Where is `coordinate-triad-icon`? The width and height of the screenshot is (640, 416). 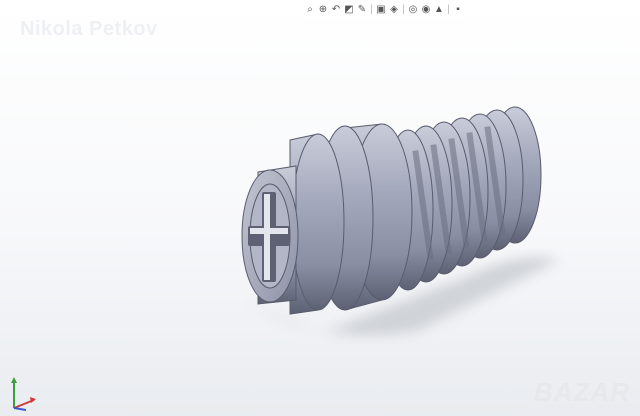 coordinate-triad-icon is located at coordinates (23, 394).